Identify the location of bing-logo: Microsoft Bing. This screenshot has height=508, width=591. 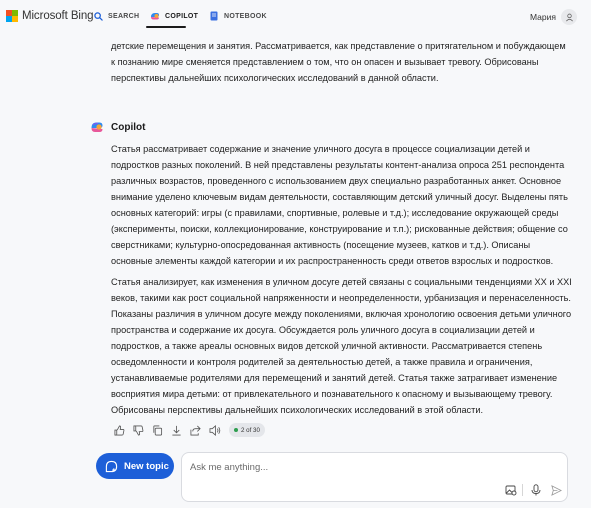
(50, 16).